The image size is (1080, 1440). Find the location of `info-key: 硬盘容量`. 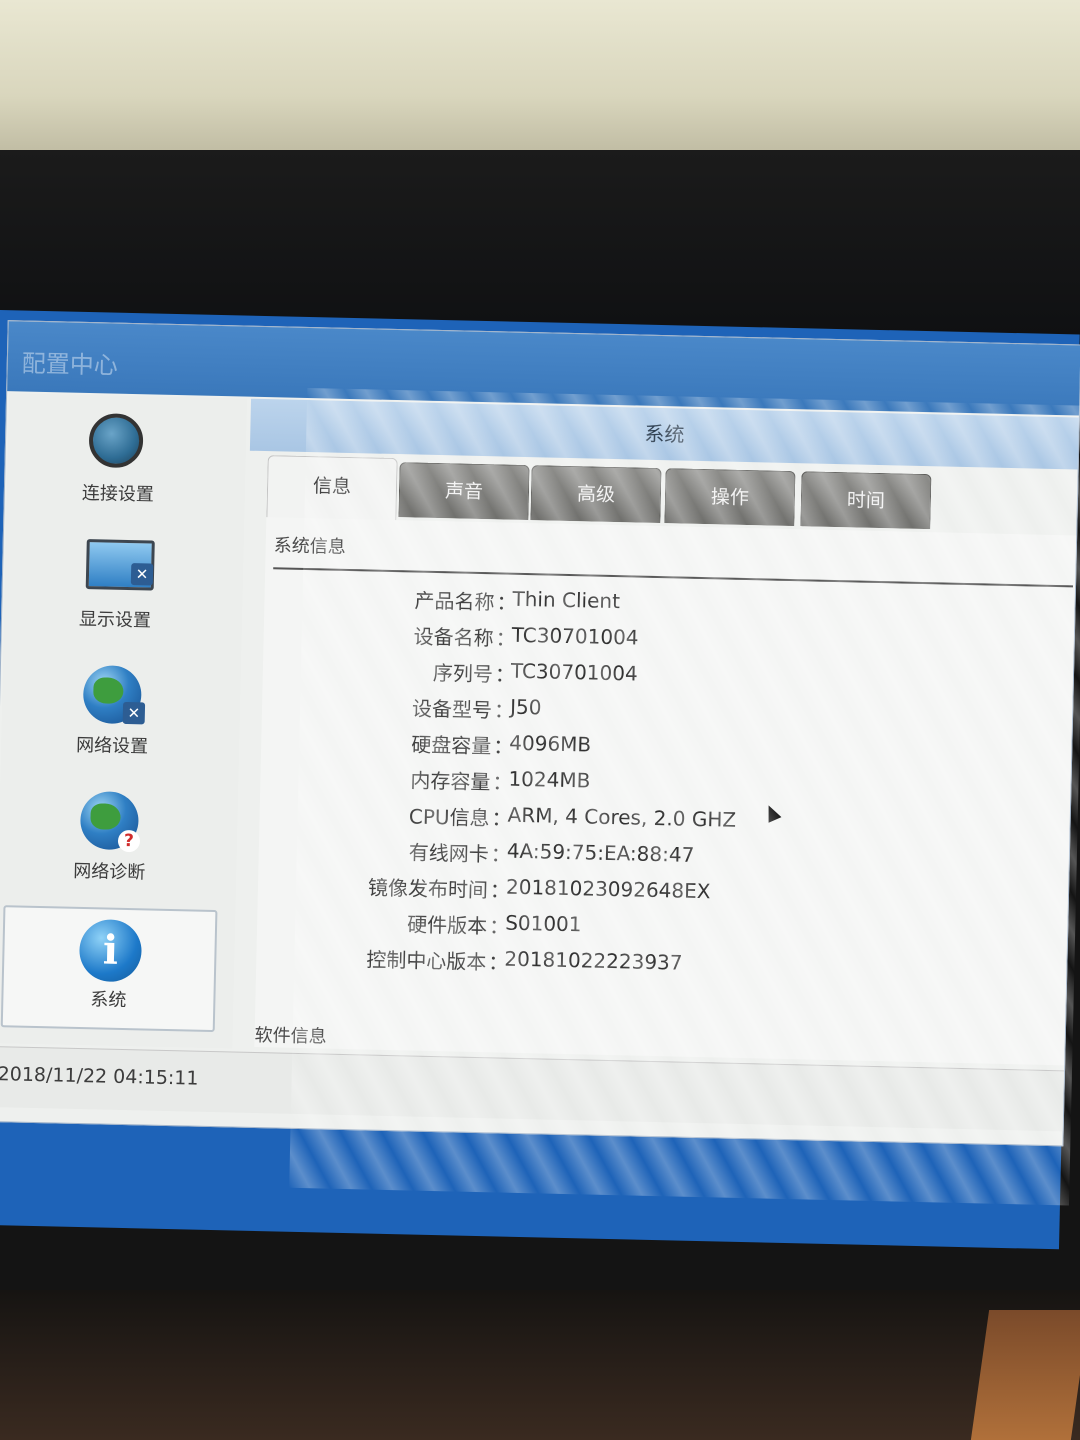

info-key: 硬盘容量 is located at coordinates (451, 745).